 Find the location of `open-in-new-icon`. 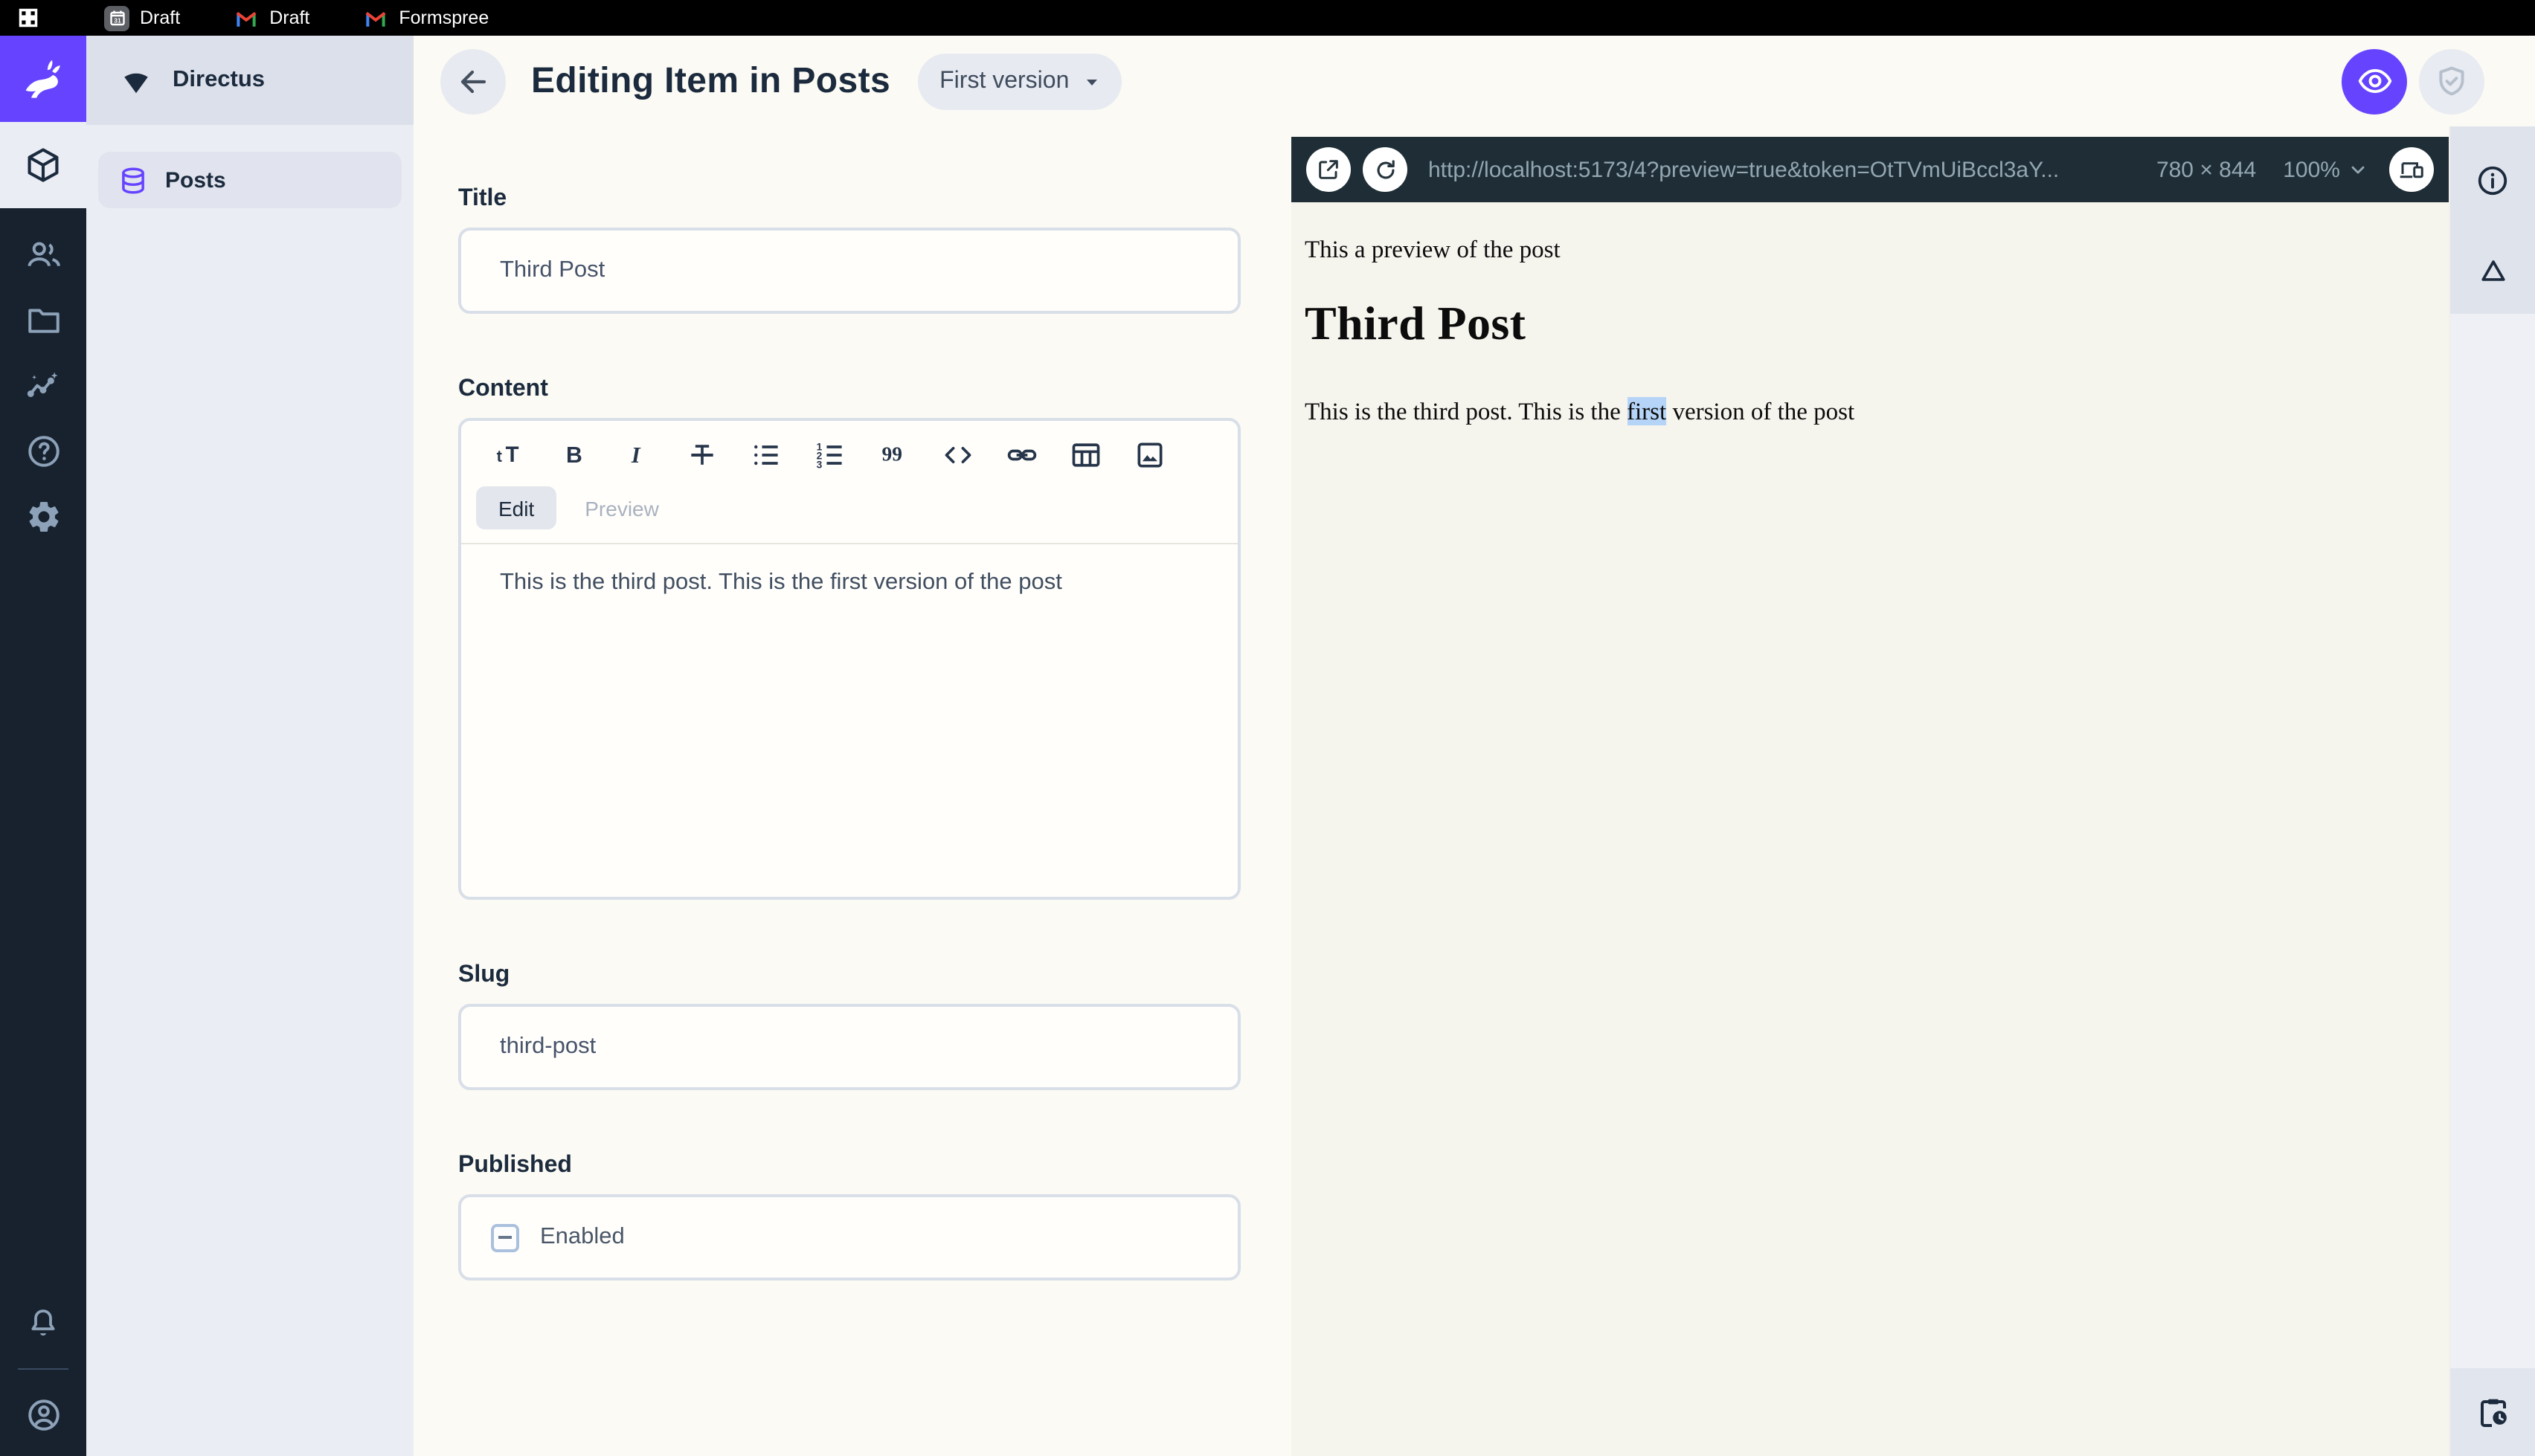

open-in-new-icon is located at coordinates (1328, 169).